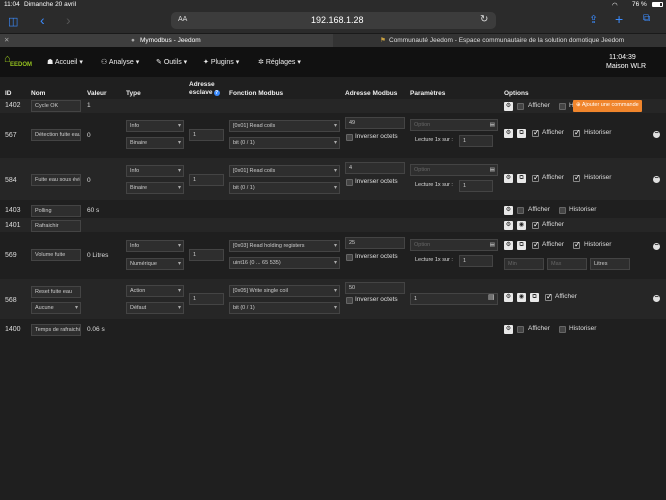  I want to click on modbus-address-input: 4, so click(375, 168).